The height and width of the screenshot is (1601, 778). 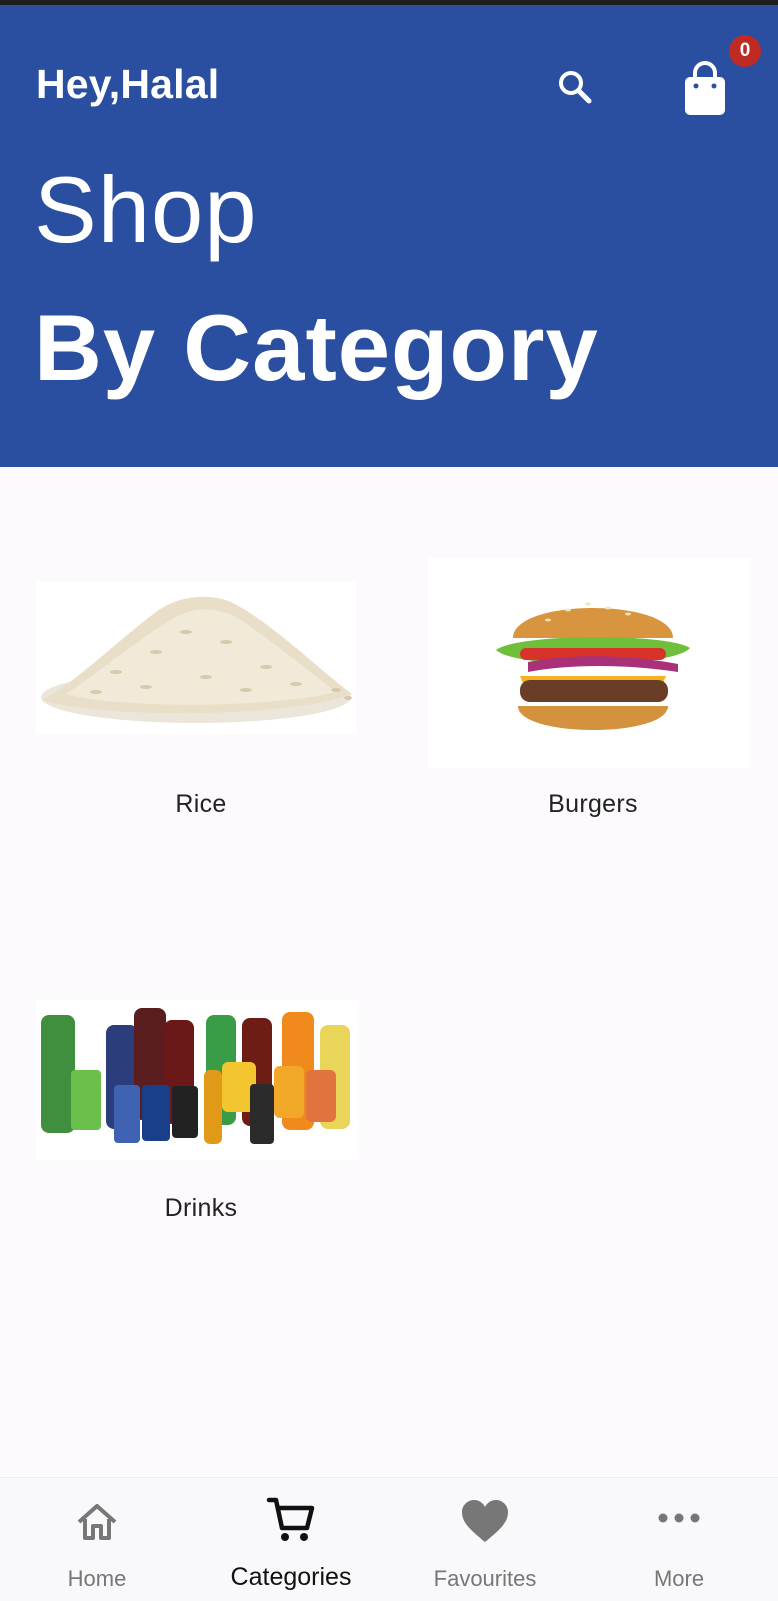 What do you see at coordinates (146, 209) in the screenshot?
I see `page-title-line1: Shop` at bounding box center [146, 209].